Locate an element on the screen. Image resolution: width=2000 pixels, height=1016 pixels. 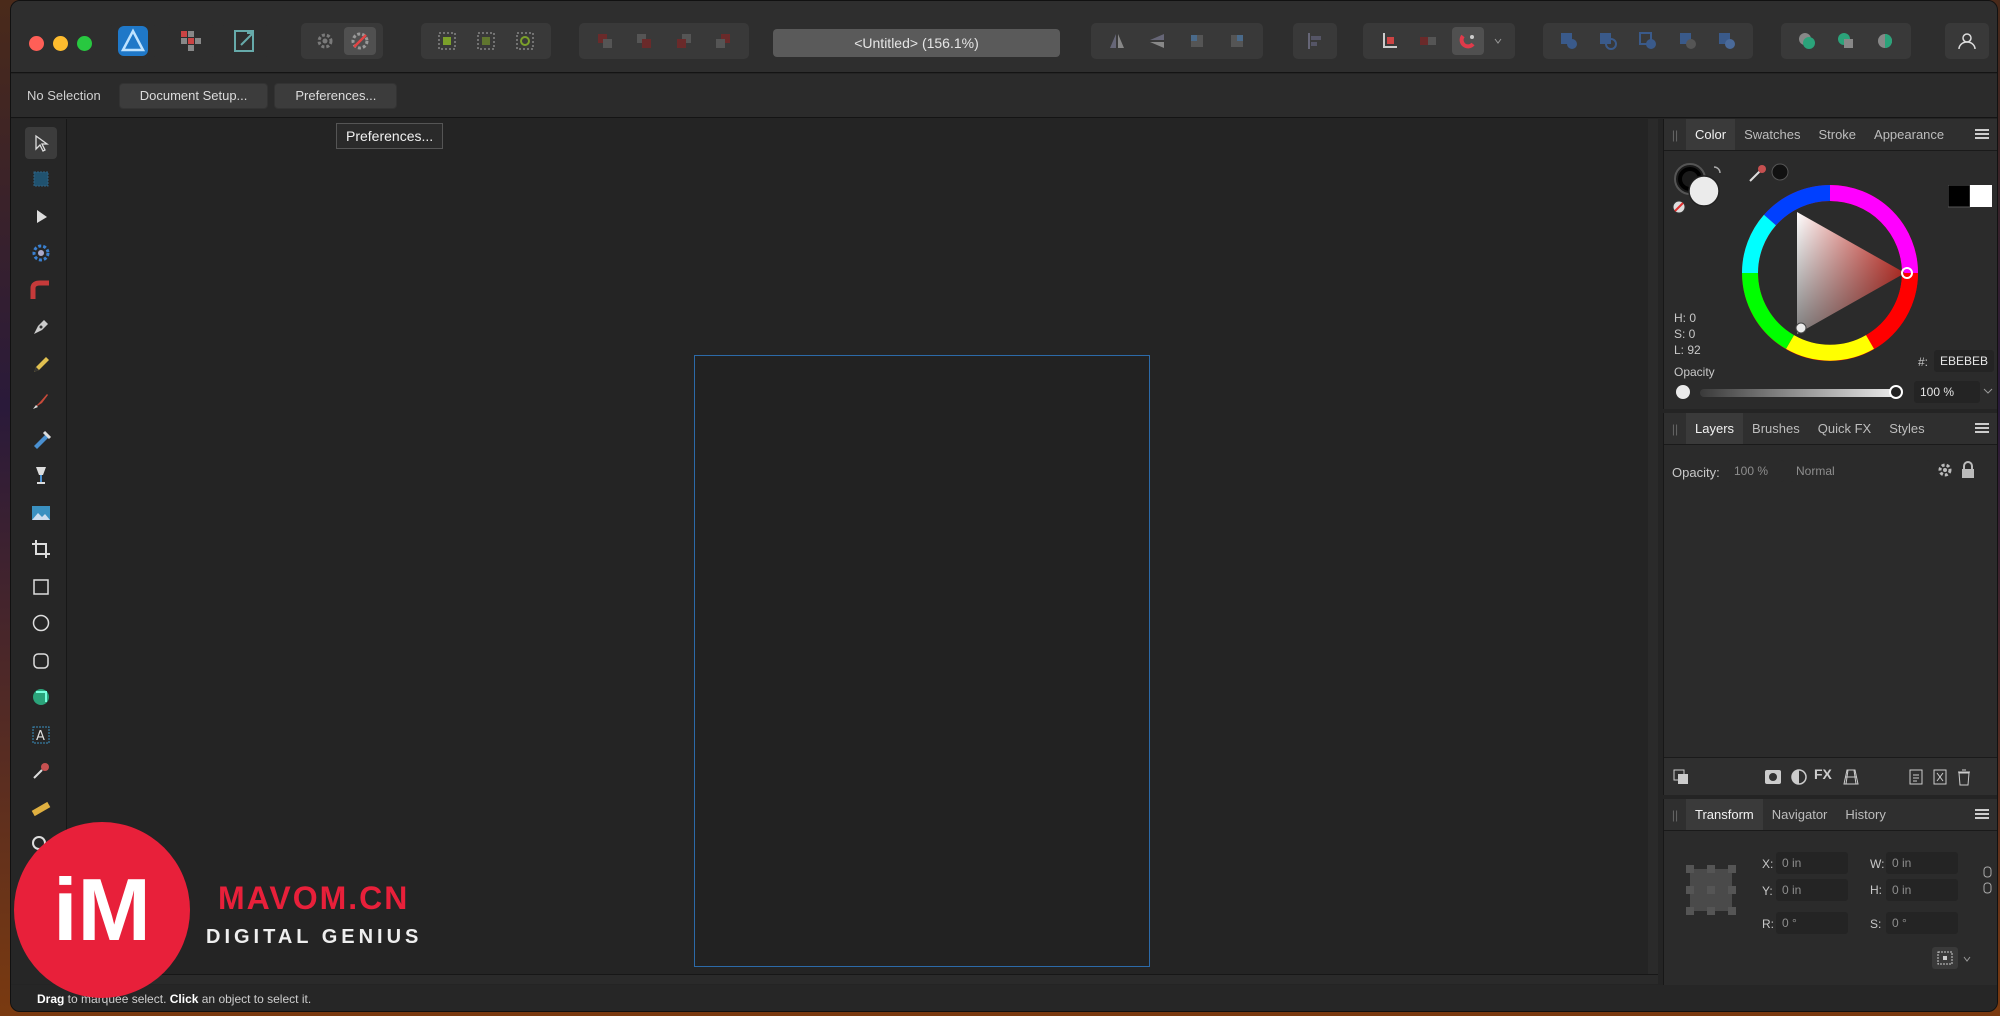
rotate-left-icon is located at coordinates (1197, 41).